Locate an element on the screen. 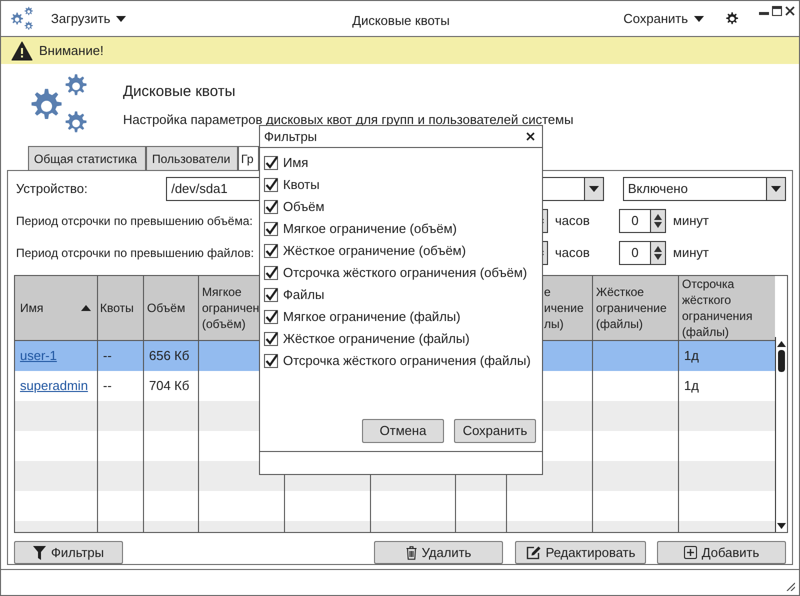 This screenshot has width=800, height=596. dialog-title: Фильтры is located at coordinates (291, 137).